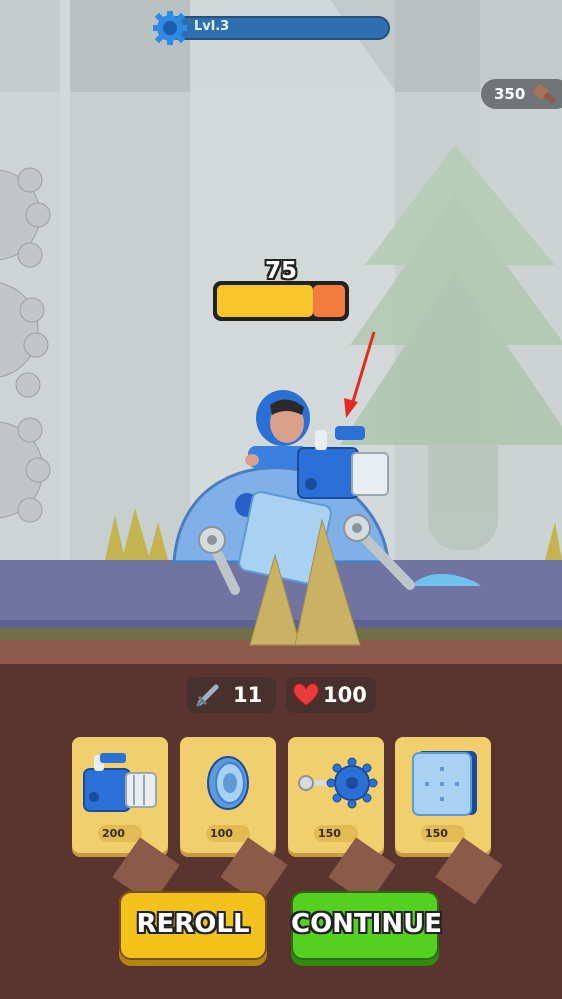 The height and width of the screenshot is (999, 562). I want to click on shop-card-wheel: 100, so click(234, 821).